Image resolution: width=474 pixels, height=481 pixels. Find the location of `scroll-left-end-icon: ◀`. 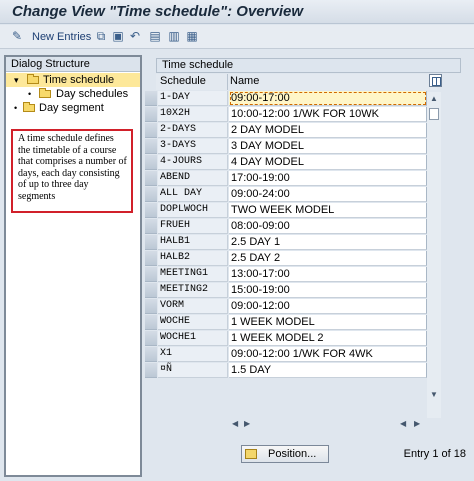

scroll-left-end-icon: ◀ is located at coordinates (403, 423).